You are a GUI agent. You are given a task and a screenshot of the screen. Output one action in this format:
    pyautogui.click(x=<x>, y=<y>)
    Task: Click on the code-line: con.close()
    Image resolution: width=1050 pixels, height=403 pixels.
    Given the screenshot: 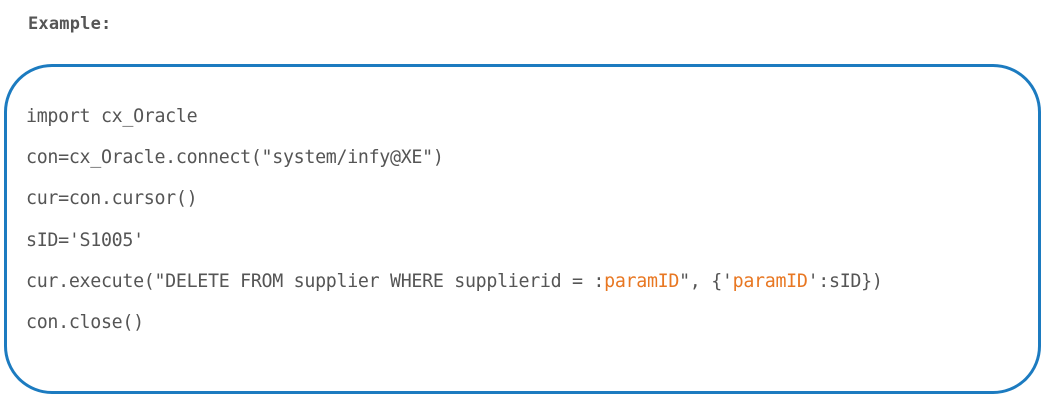 What is the action you would take?
    pyautogui.click(x=454, y=326)
    